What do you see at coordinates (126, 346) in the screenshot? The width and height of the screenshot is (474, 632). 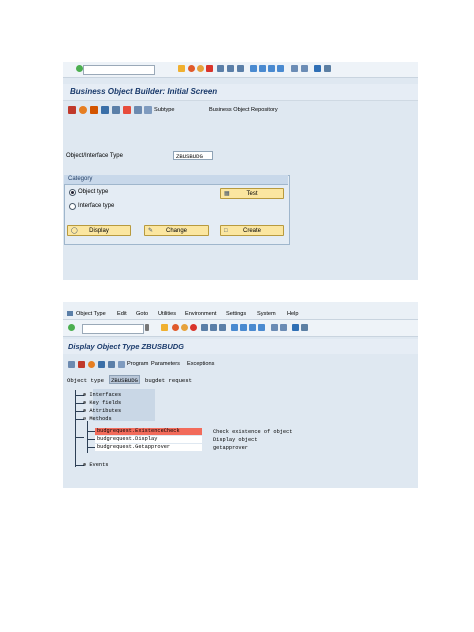 I see `page-title: Display Object Type ZBUSBUDG` at bounding box center [126, 346].